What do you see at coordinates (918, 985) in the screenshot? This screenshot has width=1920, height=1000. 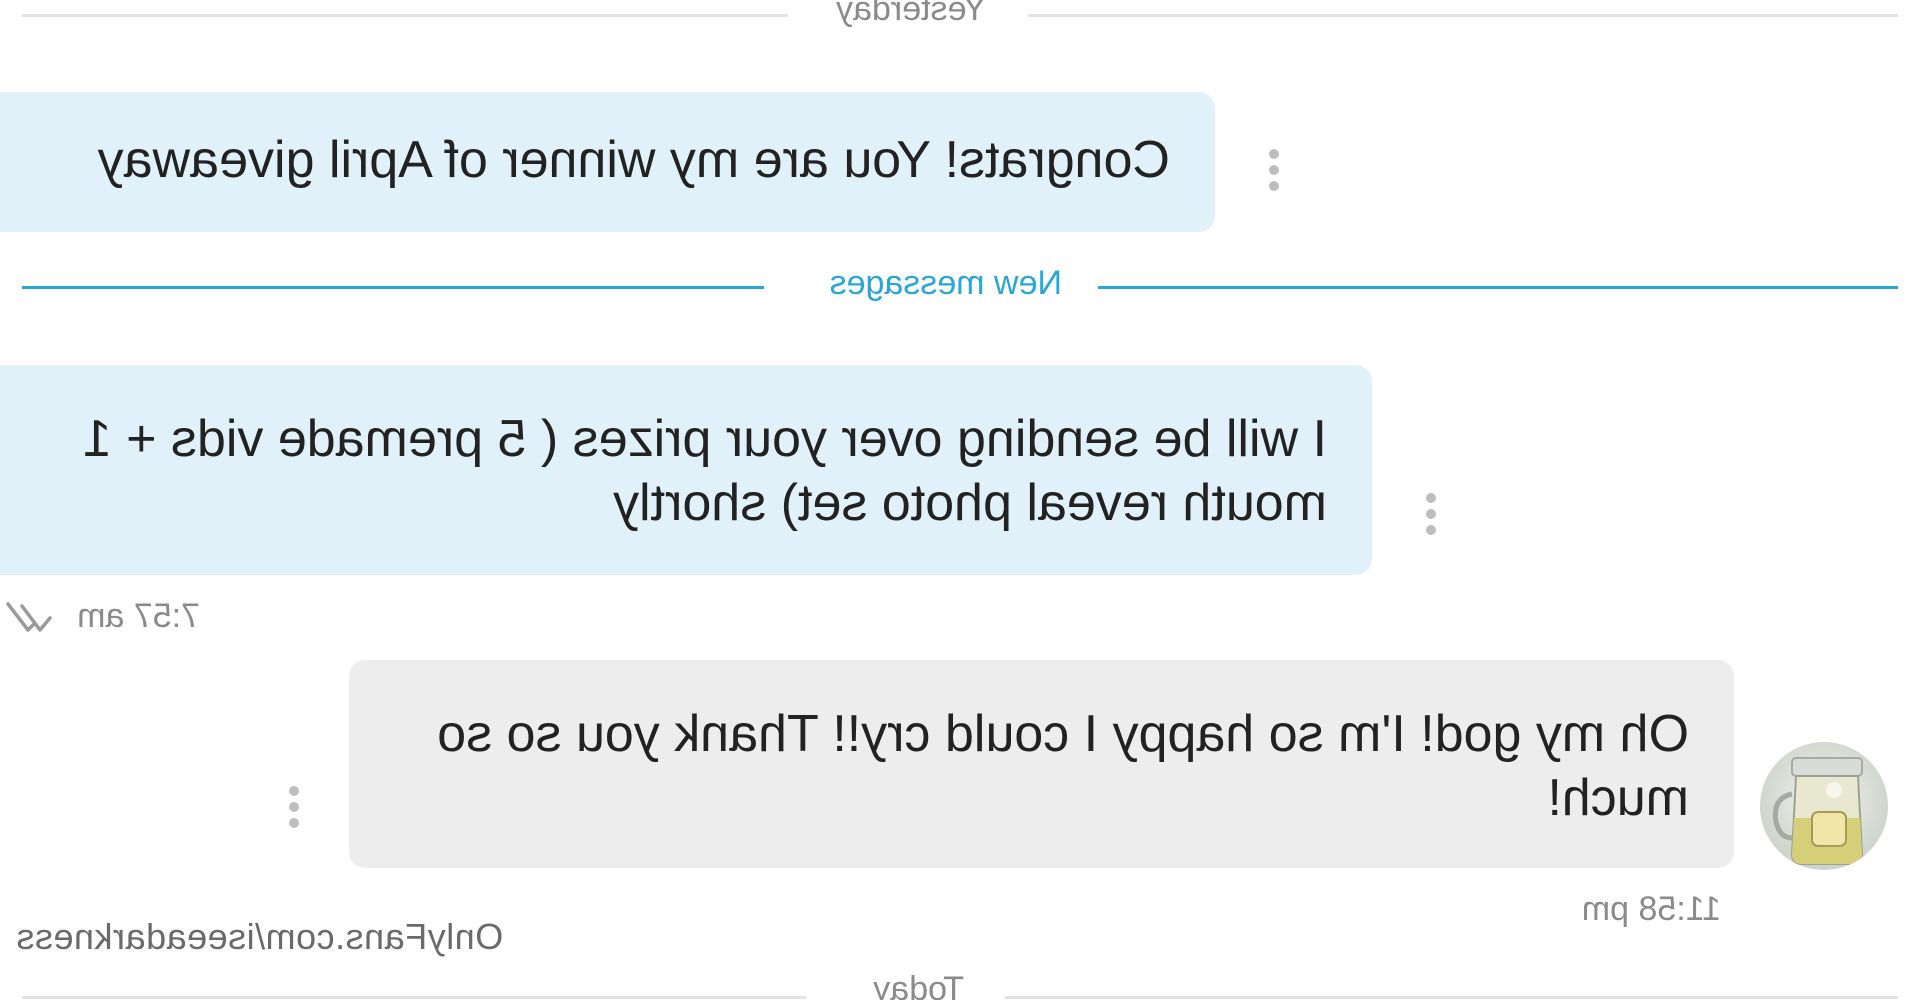 I see `date-divider-label: Today` at bounding box center [918, 985].